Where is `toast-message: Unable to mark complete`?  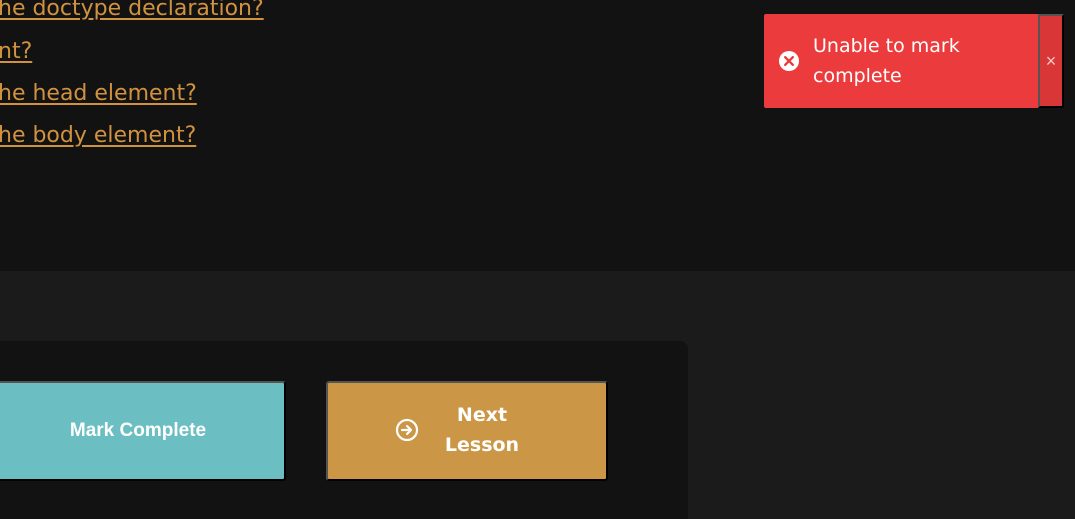
toast-message: Unable to mark complete is located at coordinates (886, 61).